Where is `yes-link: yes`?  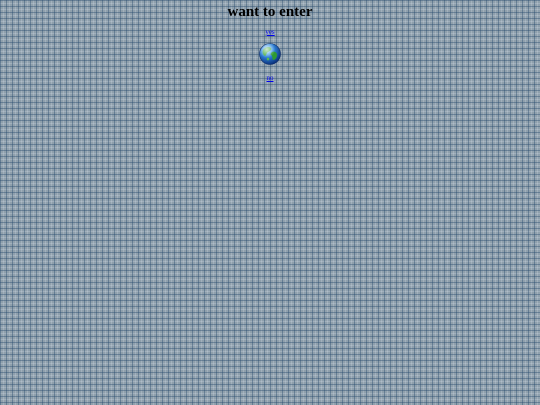 yes-link: yes is located at coordinates (270, 32).